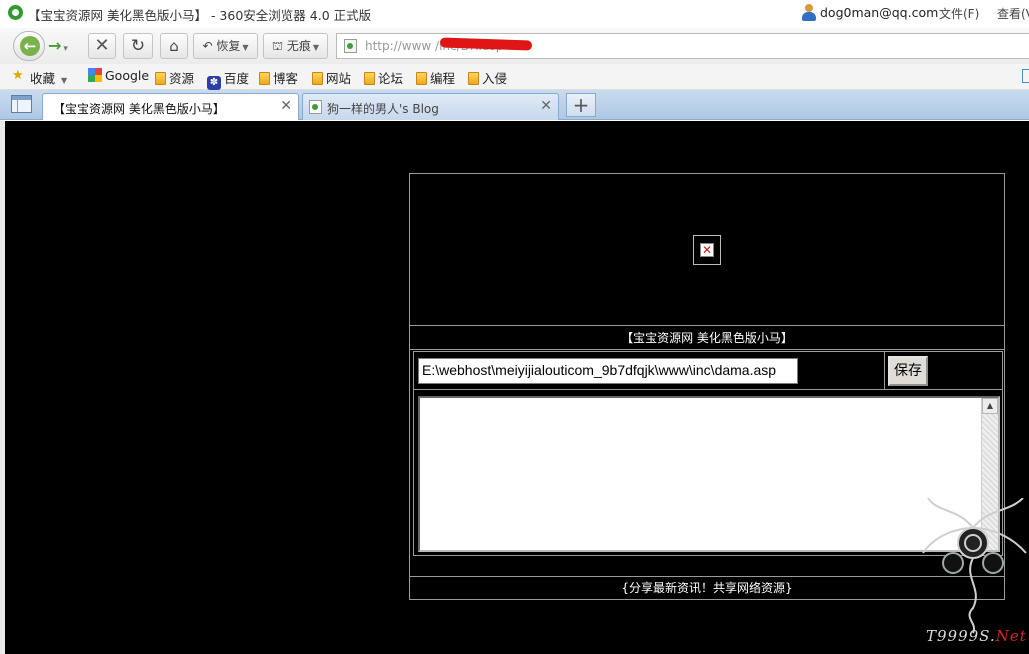  Describe the element at coordinates (1011, 636) in the screenshot. I see `watermark-net: Net` at that location.